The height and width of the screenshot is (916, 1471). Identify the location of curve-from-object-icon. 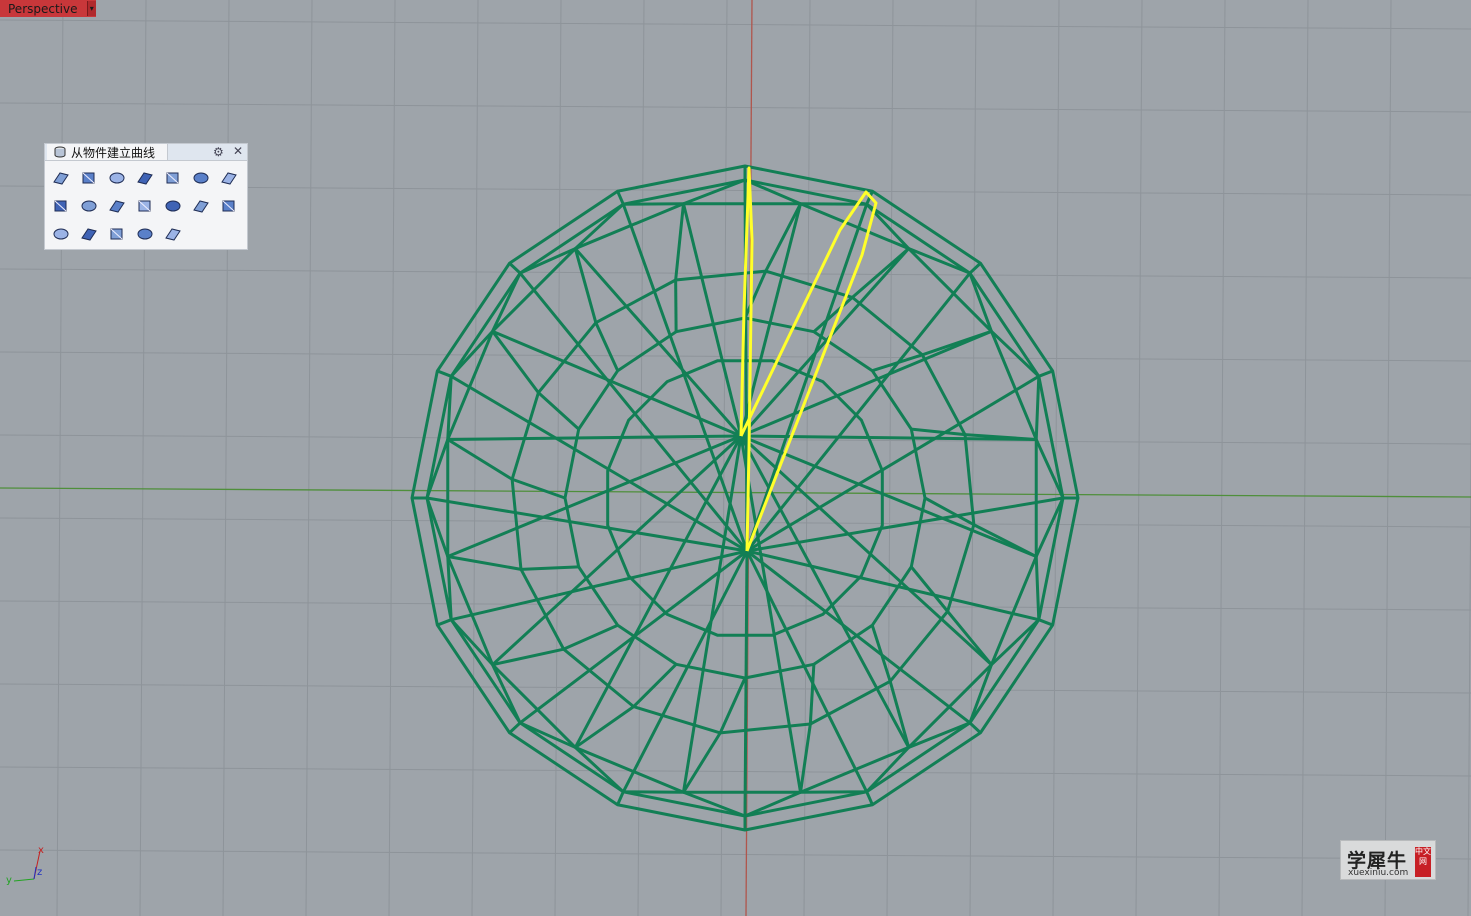
(60, 152).